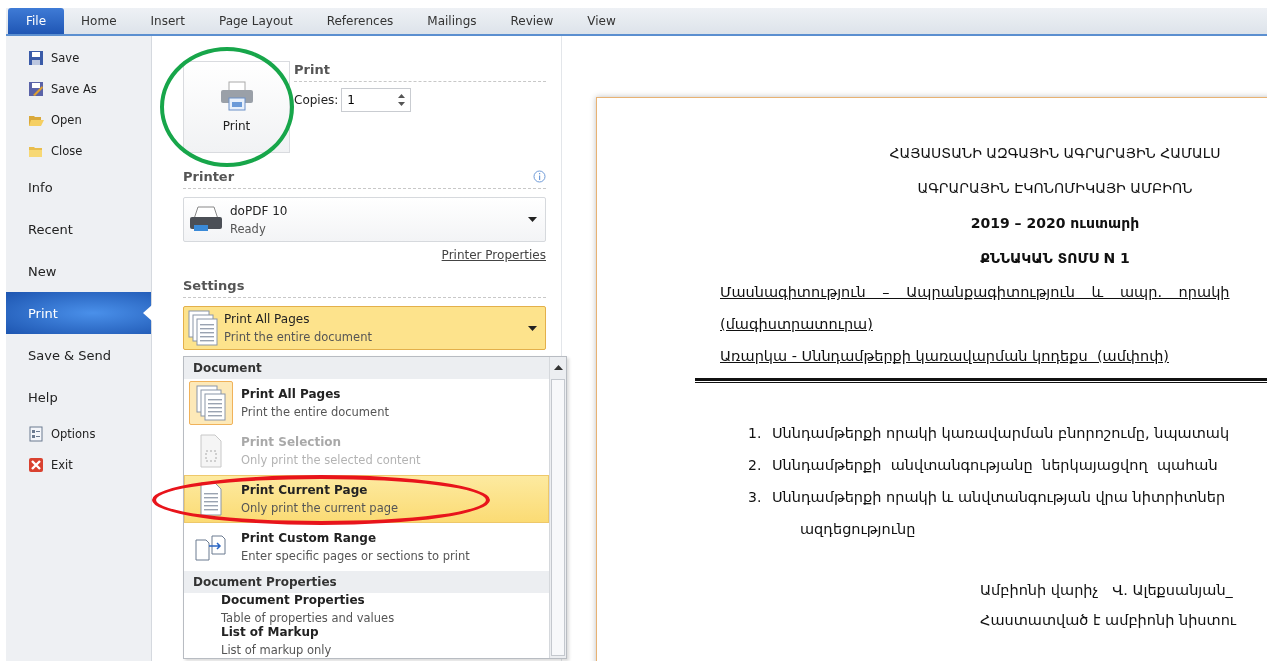 The width and height of the screenshot is (1267, 661). What do you see at coordinates (1106, 590) in the screenshot?
I see `document-text: Ամբիոնի վարիչ Վ. Ալեքսանյան_` at bounding box center [1106, 590].